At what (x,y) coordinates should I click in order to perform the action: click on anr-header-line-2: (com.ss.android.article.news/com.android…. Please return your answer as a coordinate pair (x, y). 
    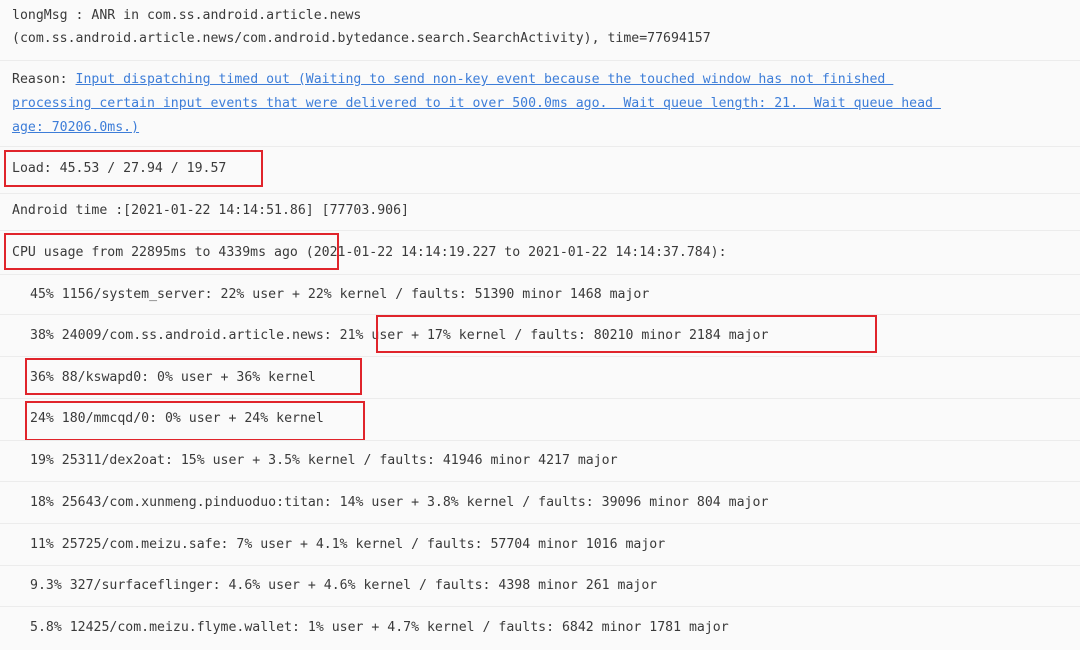
    Looking at the image, I should click on (361, 38).